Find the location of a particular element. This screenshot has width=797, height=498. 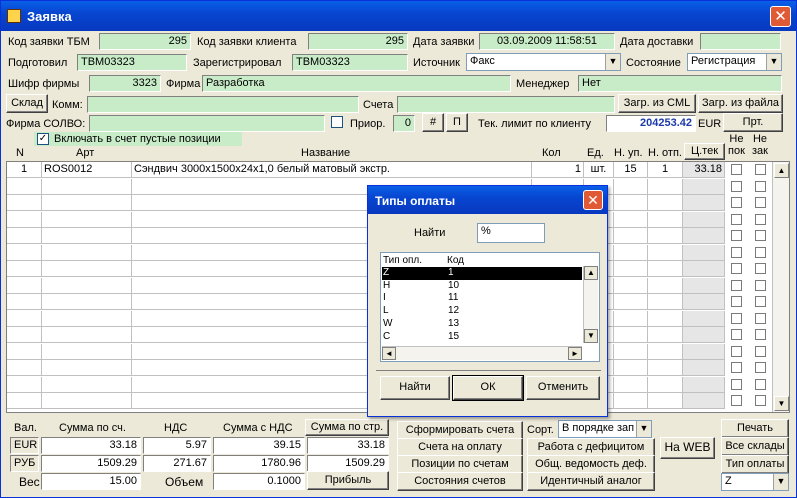

payment-types-list: Тип опл. Код Z 1 H 10 I 11 L 12 W 13 C 15 ▲ ▼ ◄ ► is located at coordinates (490, 307).